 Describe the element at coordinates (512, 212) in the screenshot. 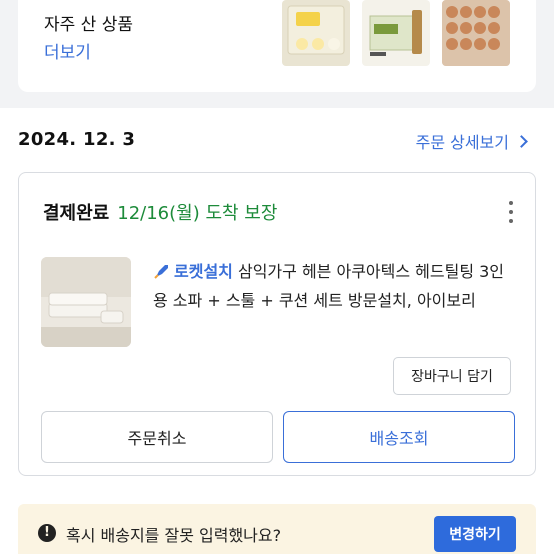

I see `more-options-icon` at that location.